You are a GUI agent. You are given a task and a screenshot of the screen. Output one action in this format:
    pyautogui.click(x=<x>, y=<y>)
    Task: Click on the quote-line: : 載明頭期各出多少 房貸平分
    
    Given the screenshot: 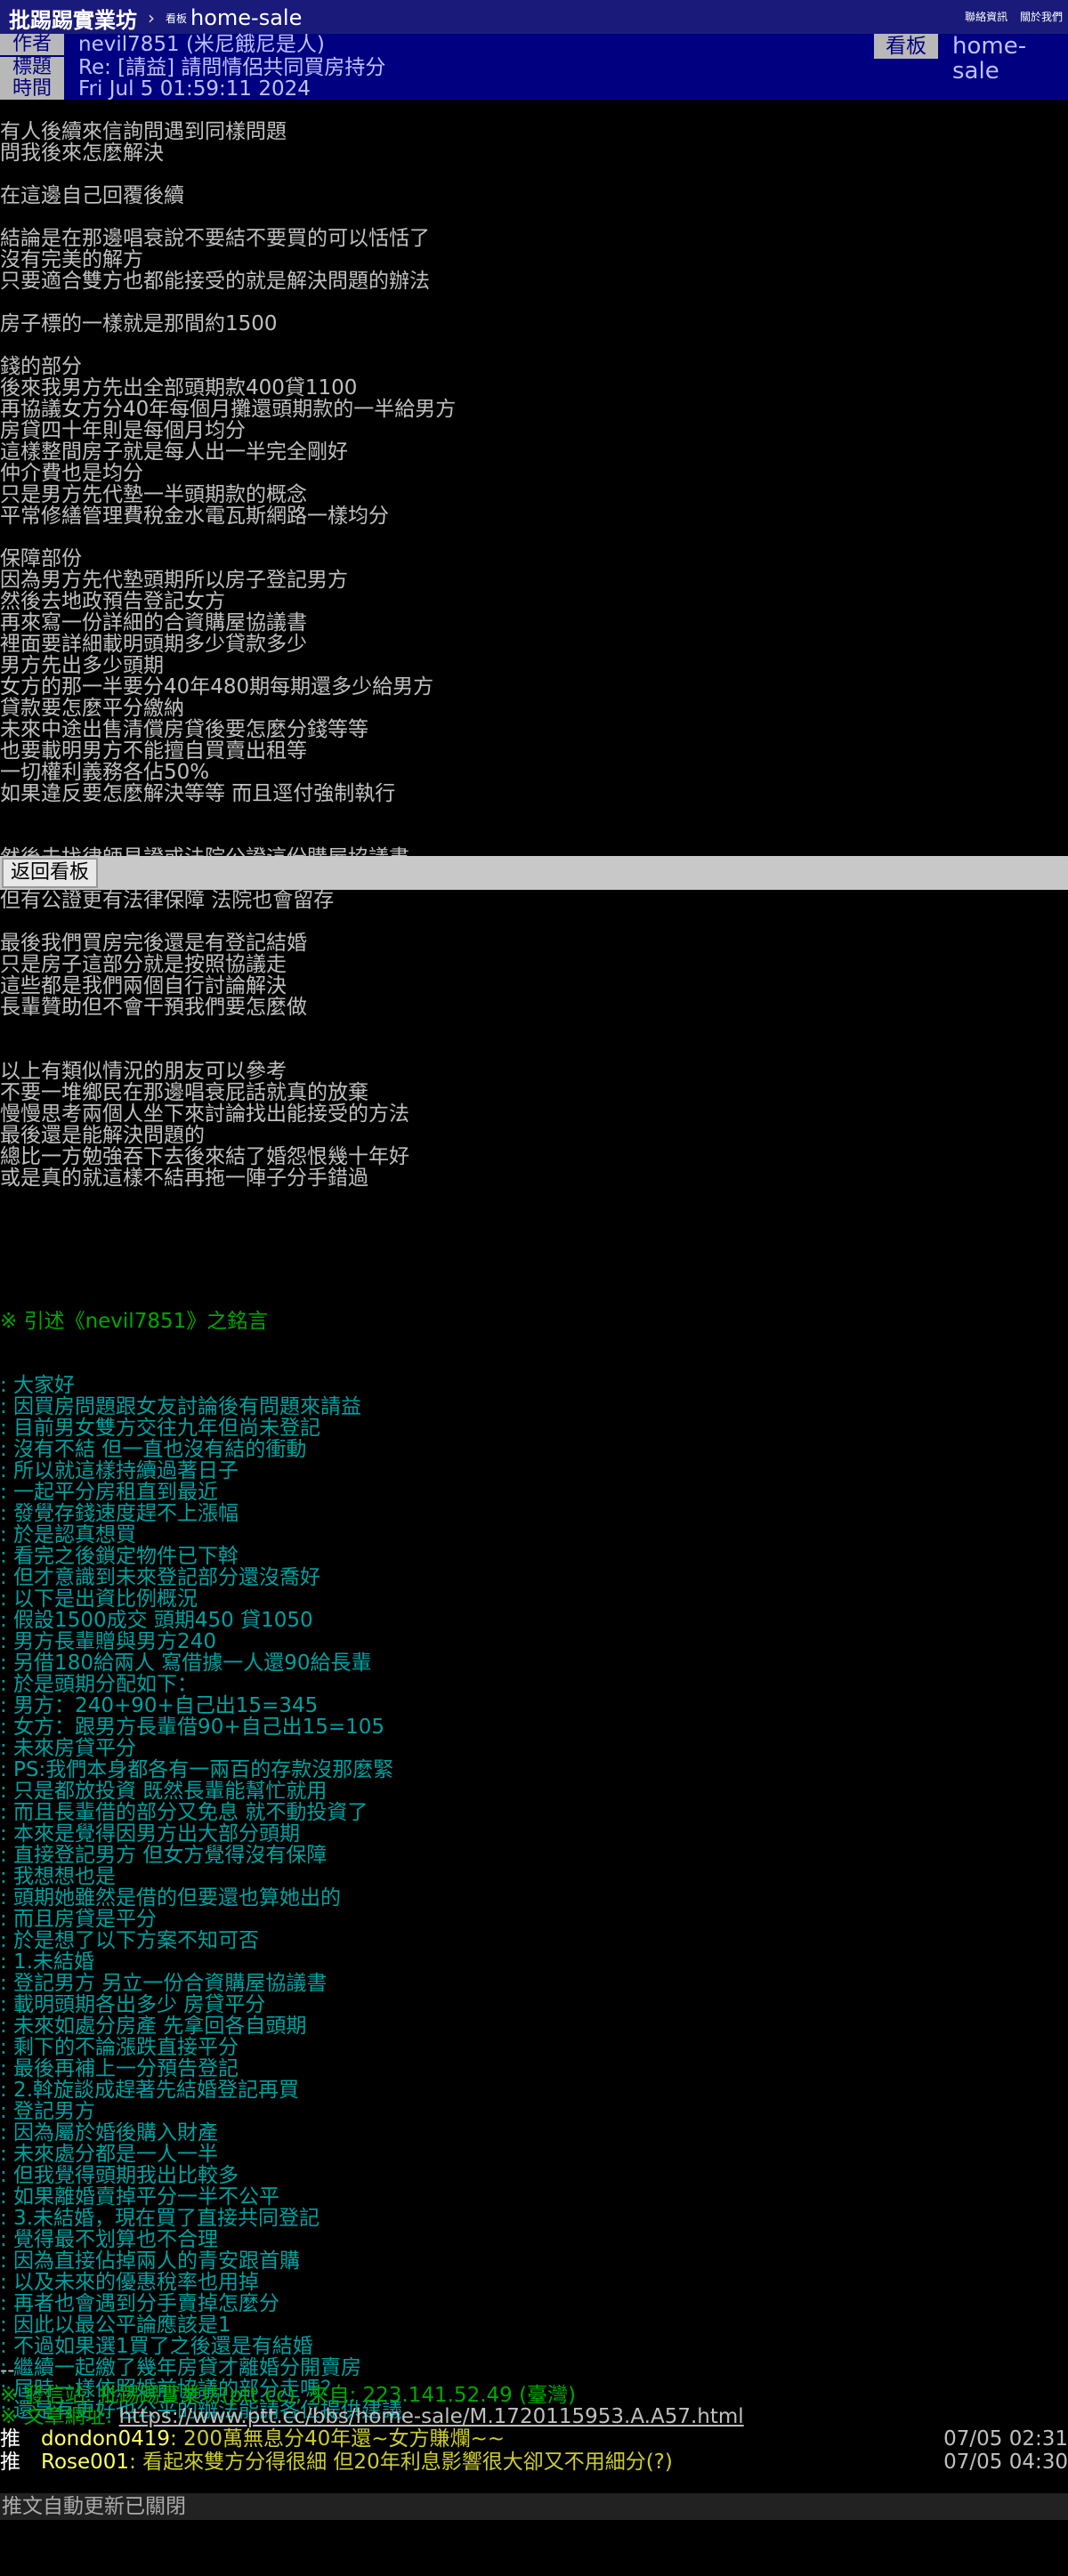 What is the action you would take?
    pyautogui.click(x=133, y=2004)
    